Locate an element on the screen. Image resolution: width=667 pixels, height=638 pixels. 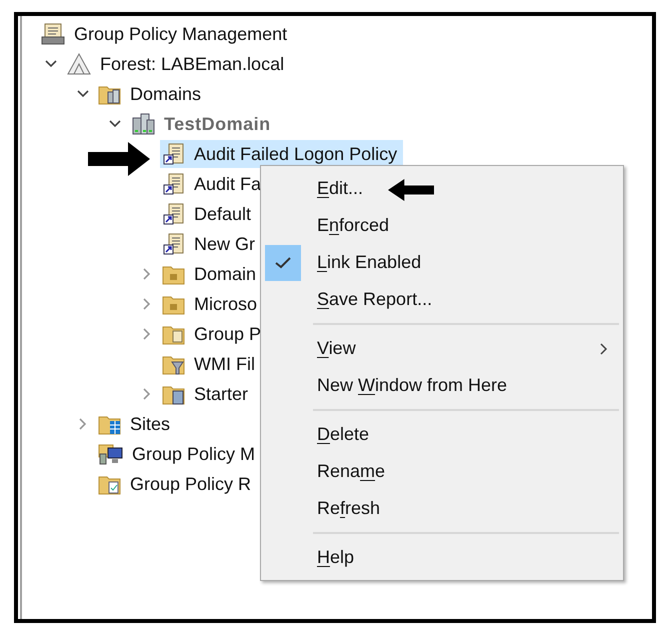
tree-item: Starter is located at coordinates (207, 394).